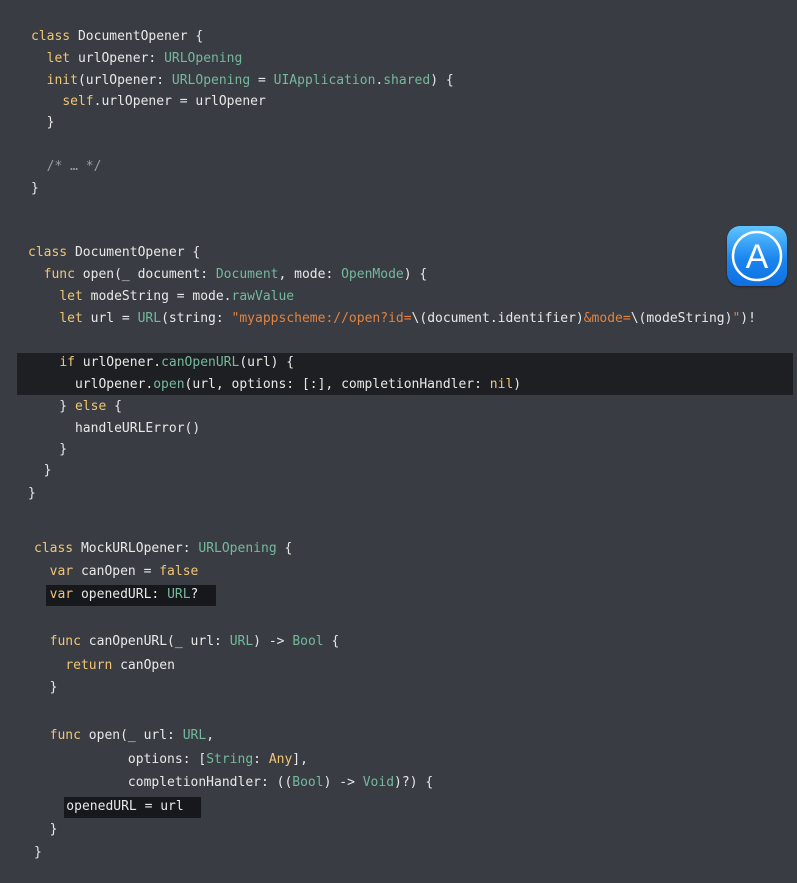  I want to click on code-token: MockURLOpener:, so click(136, 548).